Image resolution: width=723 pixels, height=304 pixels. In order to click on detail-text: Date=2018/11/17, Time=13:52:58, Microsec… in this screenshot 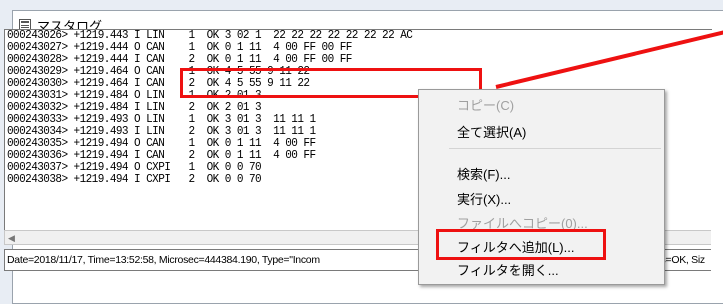, I will do `click(163, 260)`.